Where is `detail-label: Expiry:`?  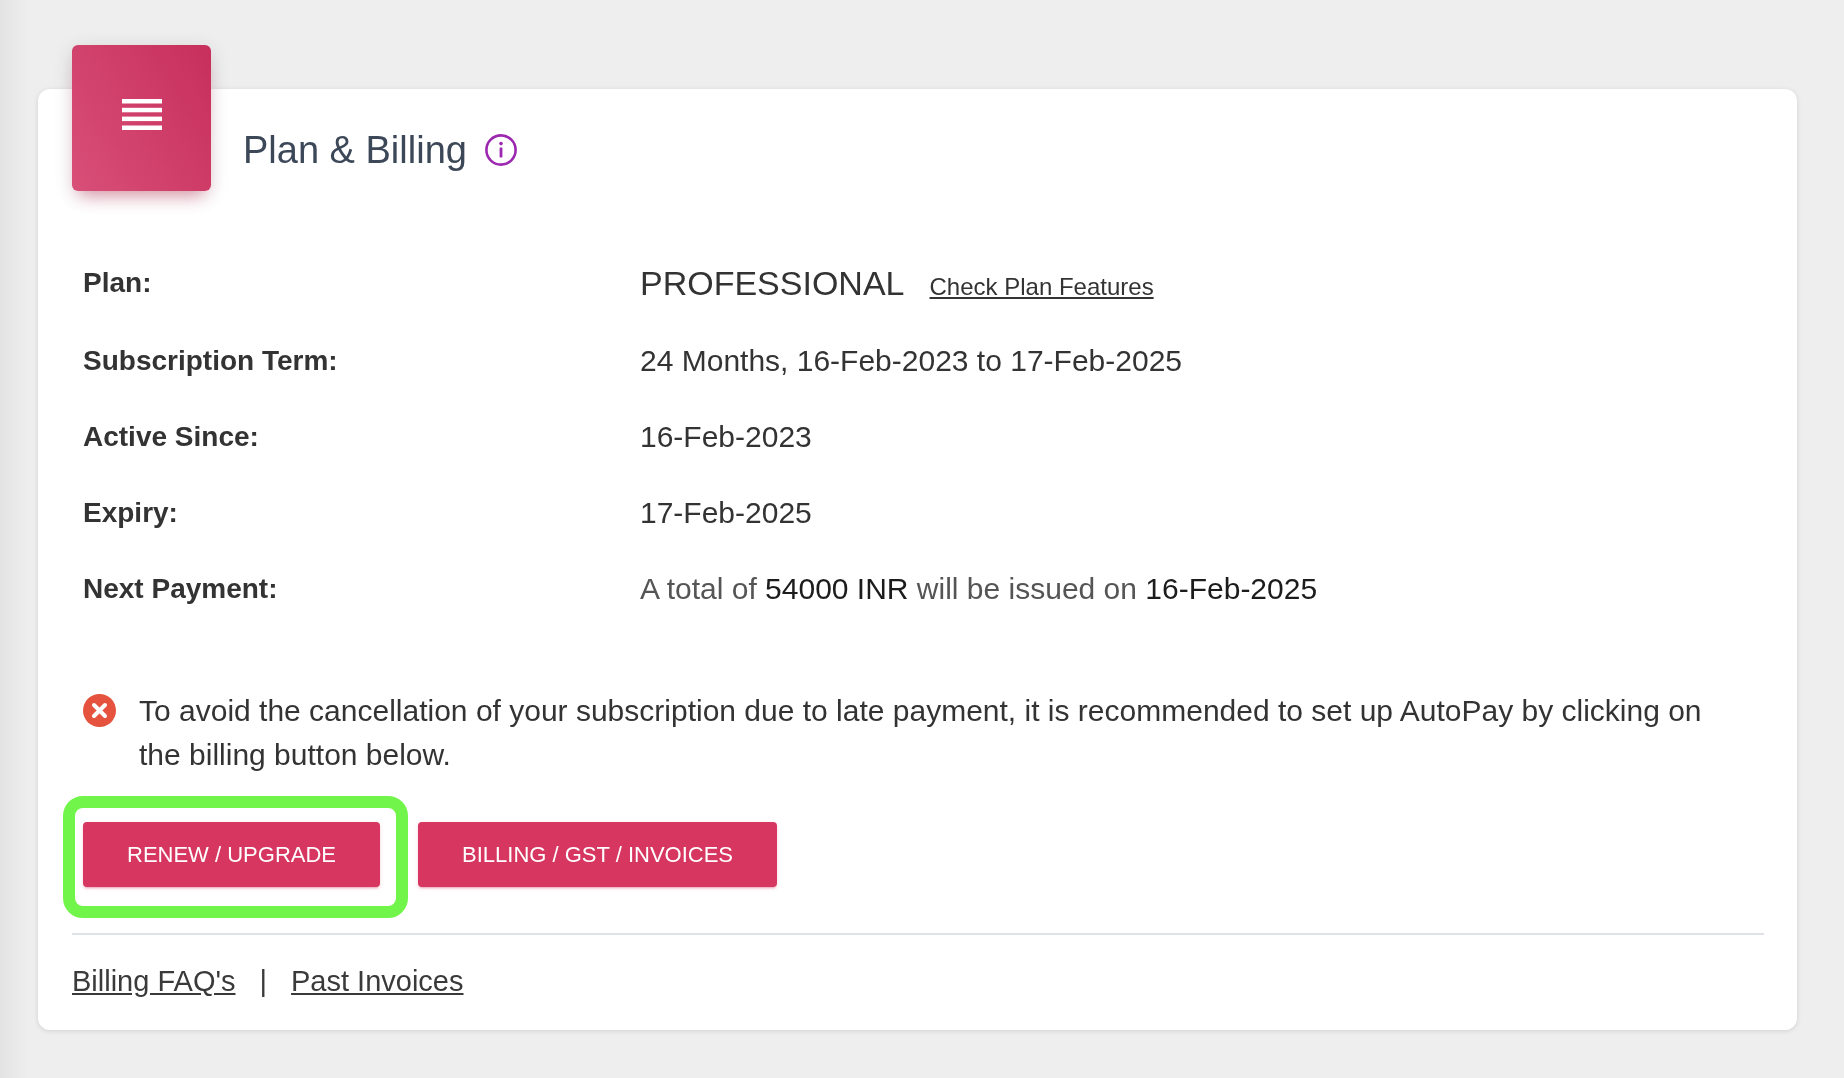
detail-label: Expiry: is located at coordinates (130, 513).